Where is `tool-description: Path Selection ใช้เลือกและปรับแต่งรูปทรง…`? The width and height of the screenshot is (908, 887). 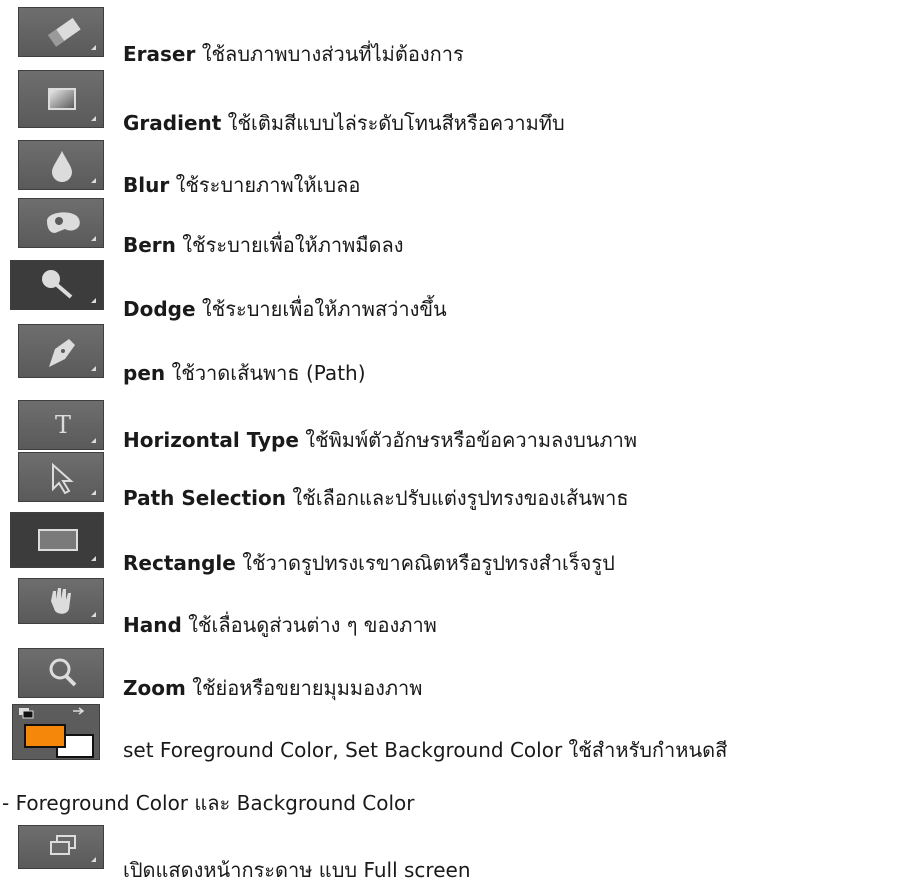
tool-description: Path Selection ใช้เลือกและปรับแต่งรูปทรง… is located at coordinates (376, 498).